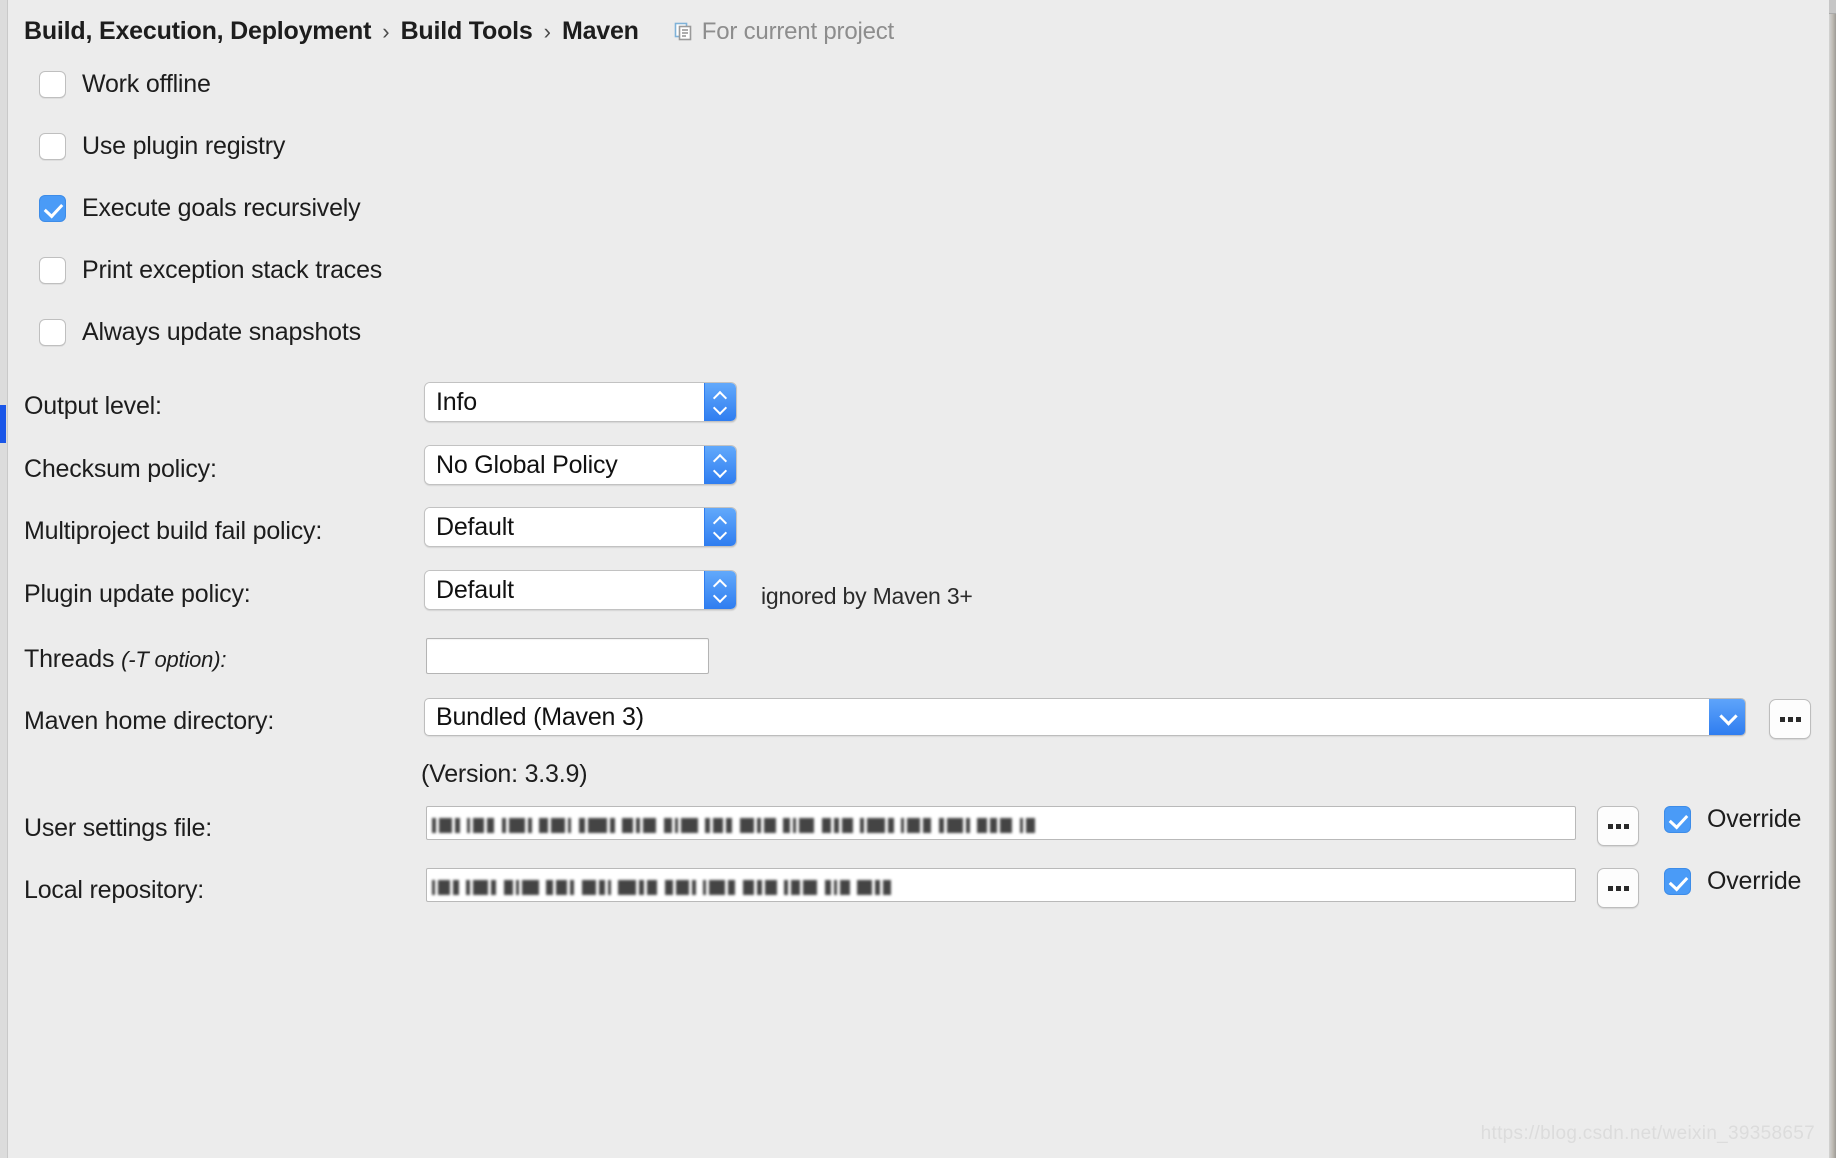 The image size is (1836, 1158). I want to click on browse-button-maven-home-directory, so click(1790, 719).